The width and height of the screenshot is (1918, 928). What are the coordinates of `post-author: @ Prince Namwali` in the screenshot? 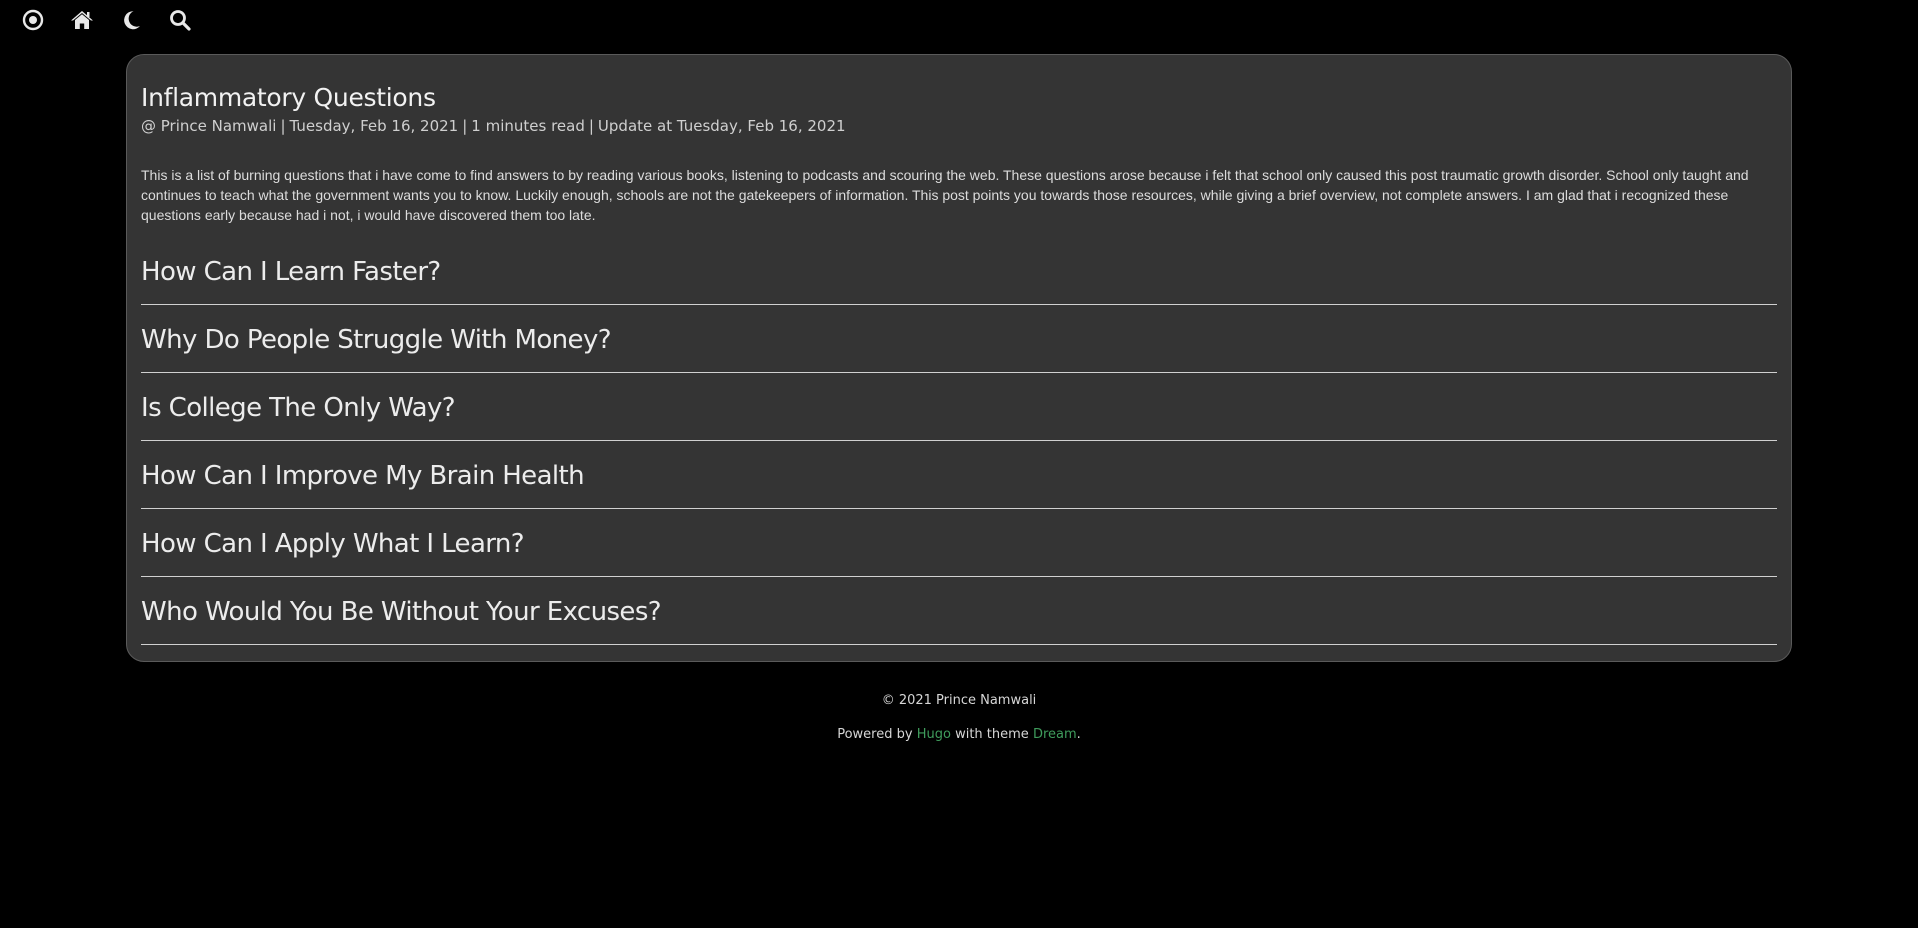 It's located at (208, 126).